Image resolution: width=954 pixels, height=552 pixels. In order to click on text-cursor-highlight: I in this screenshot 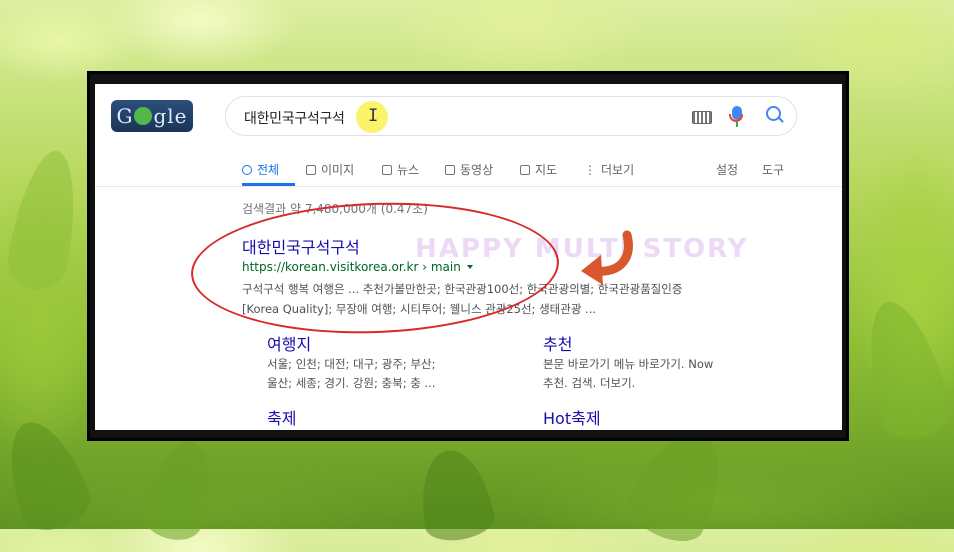, I will do `click(372, 117)`.